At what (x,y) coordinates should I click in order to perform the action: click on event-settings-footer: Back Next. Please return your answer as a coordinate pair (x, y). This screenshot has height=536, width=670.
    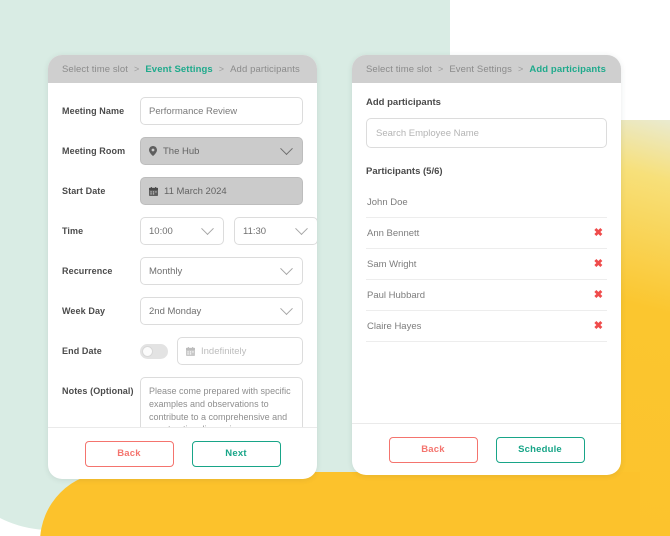
    Looking at the image, I should click on (182, 453).